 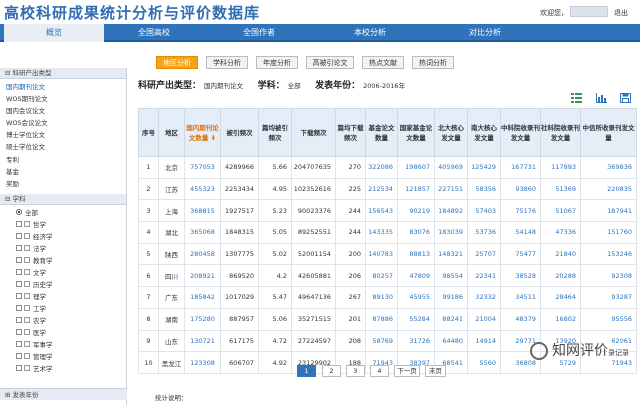 What do you see at coordinates (202, 341) in the screenshot?
I see `journal-count-link: 130721` at bounding box center [202, 341].